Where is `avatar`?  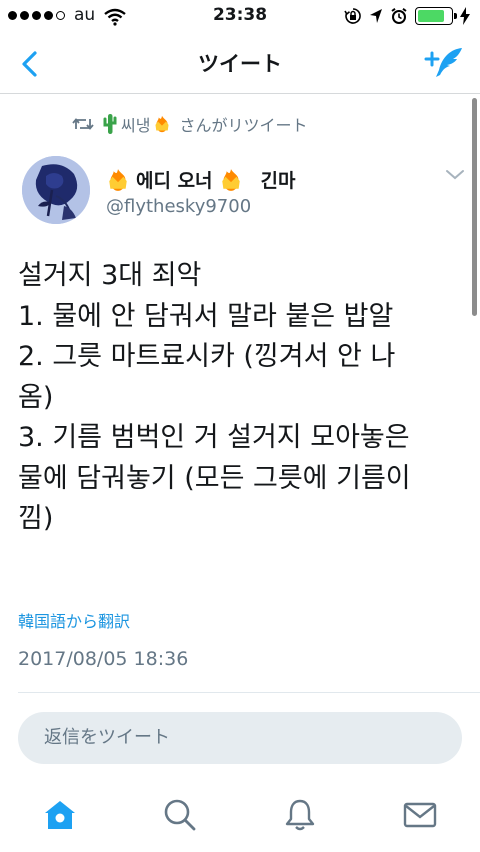
avatar is located at coordinates (56, 190).